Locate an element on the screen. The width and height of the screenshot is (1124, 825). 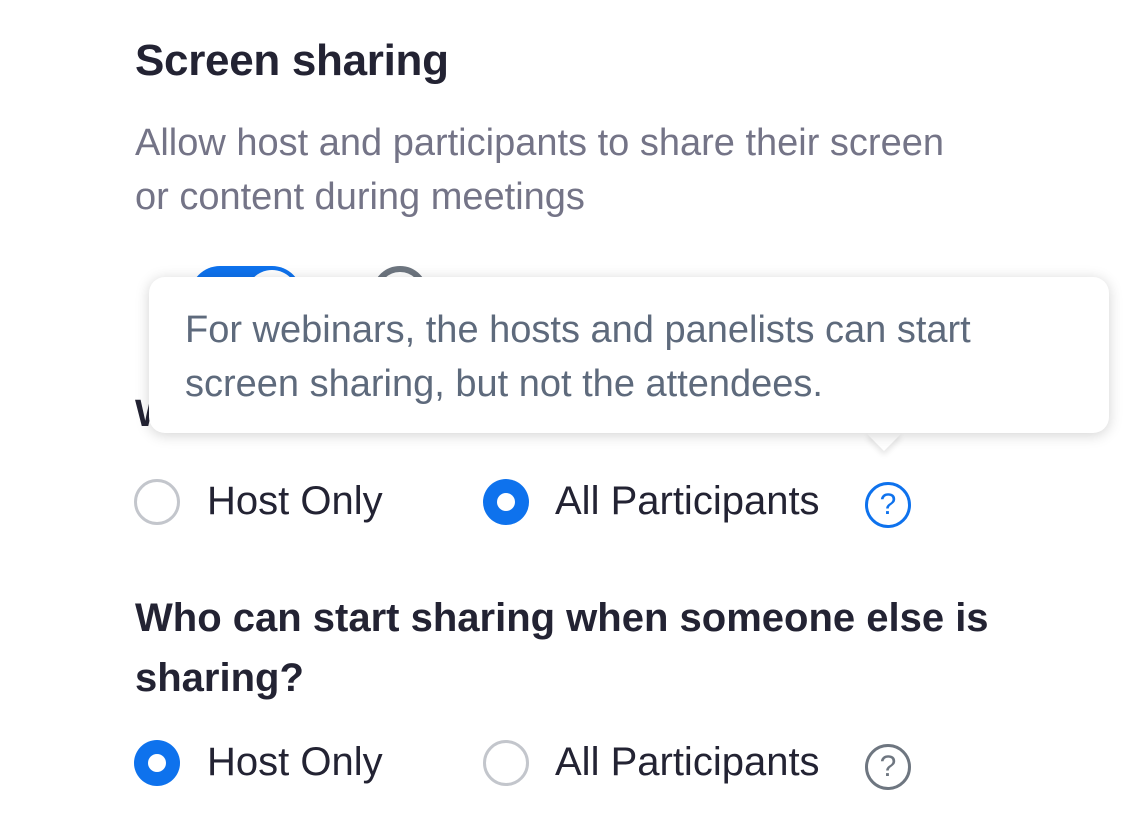
radio-host-only-share is located at coordinates (157, 502).